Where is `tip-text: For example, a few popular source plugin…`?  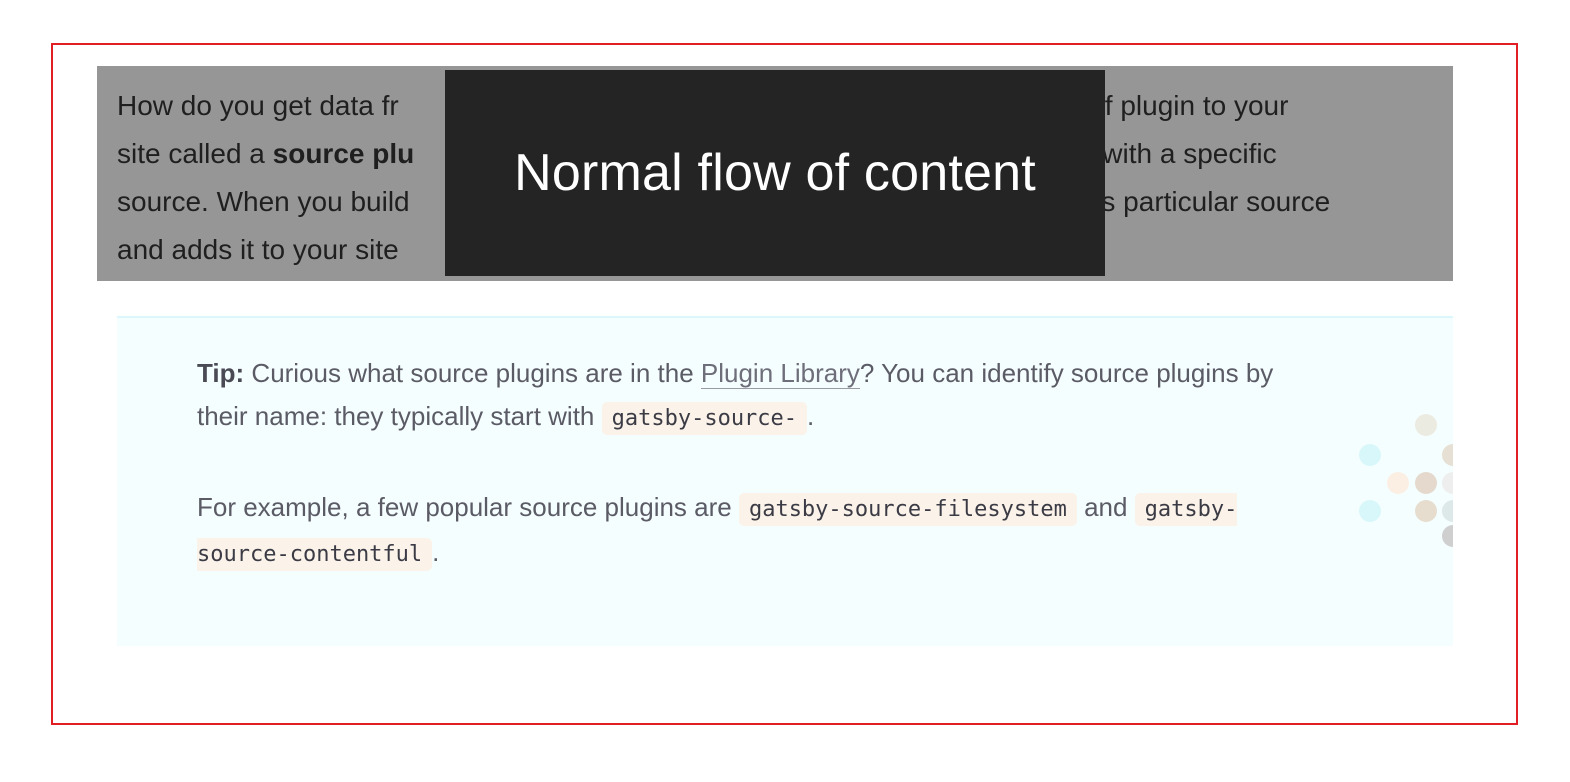
tip-text: For example, a few popular source plugin… is located at coordinates (468, 507).